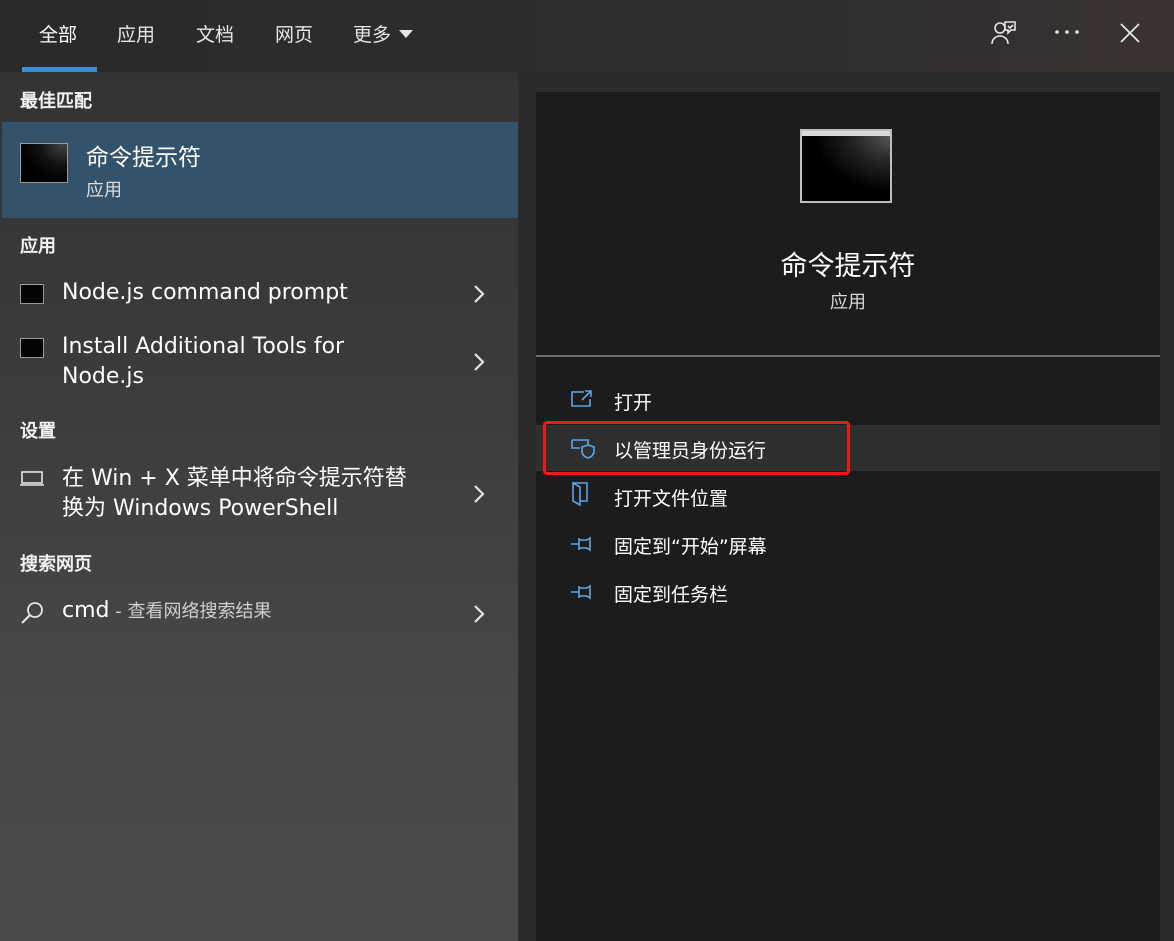 Image resolution: width=1174 pixels, height=941 pixels. I want to click on feedback-icon, so click(1004, 35).